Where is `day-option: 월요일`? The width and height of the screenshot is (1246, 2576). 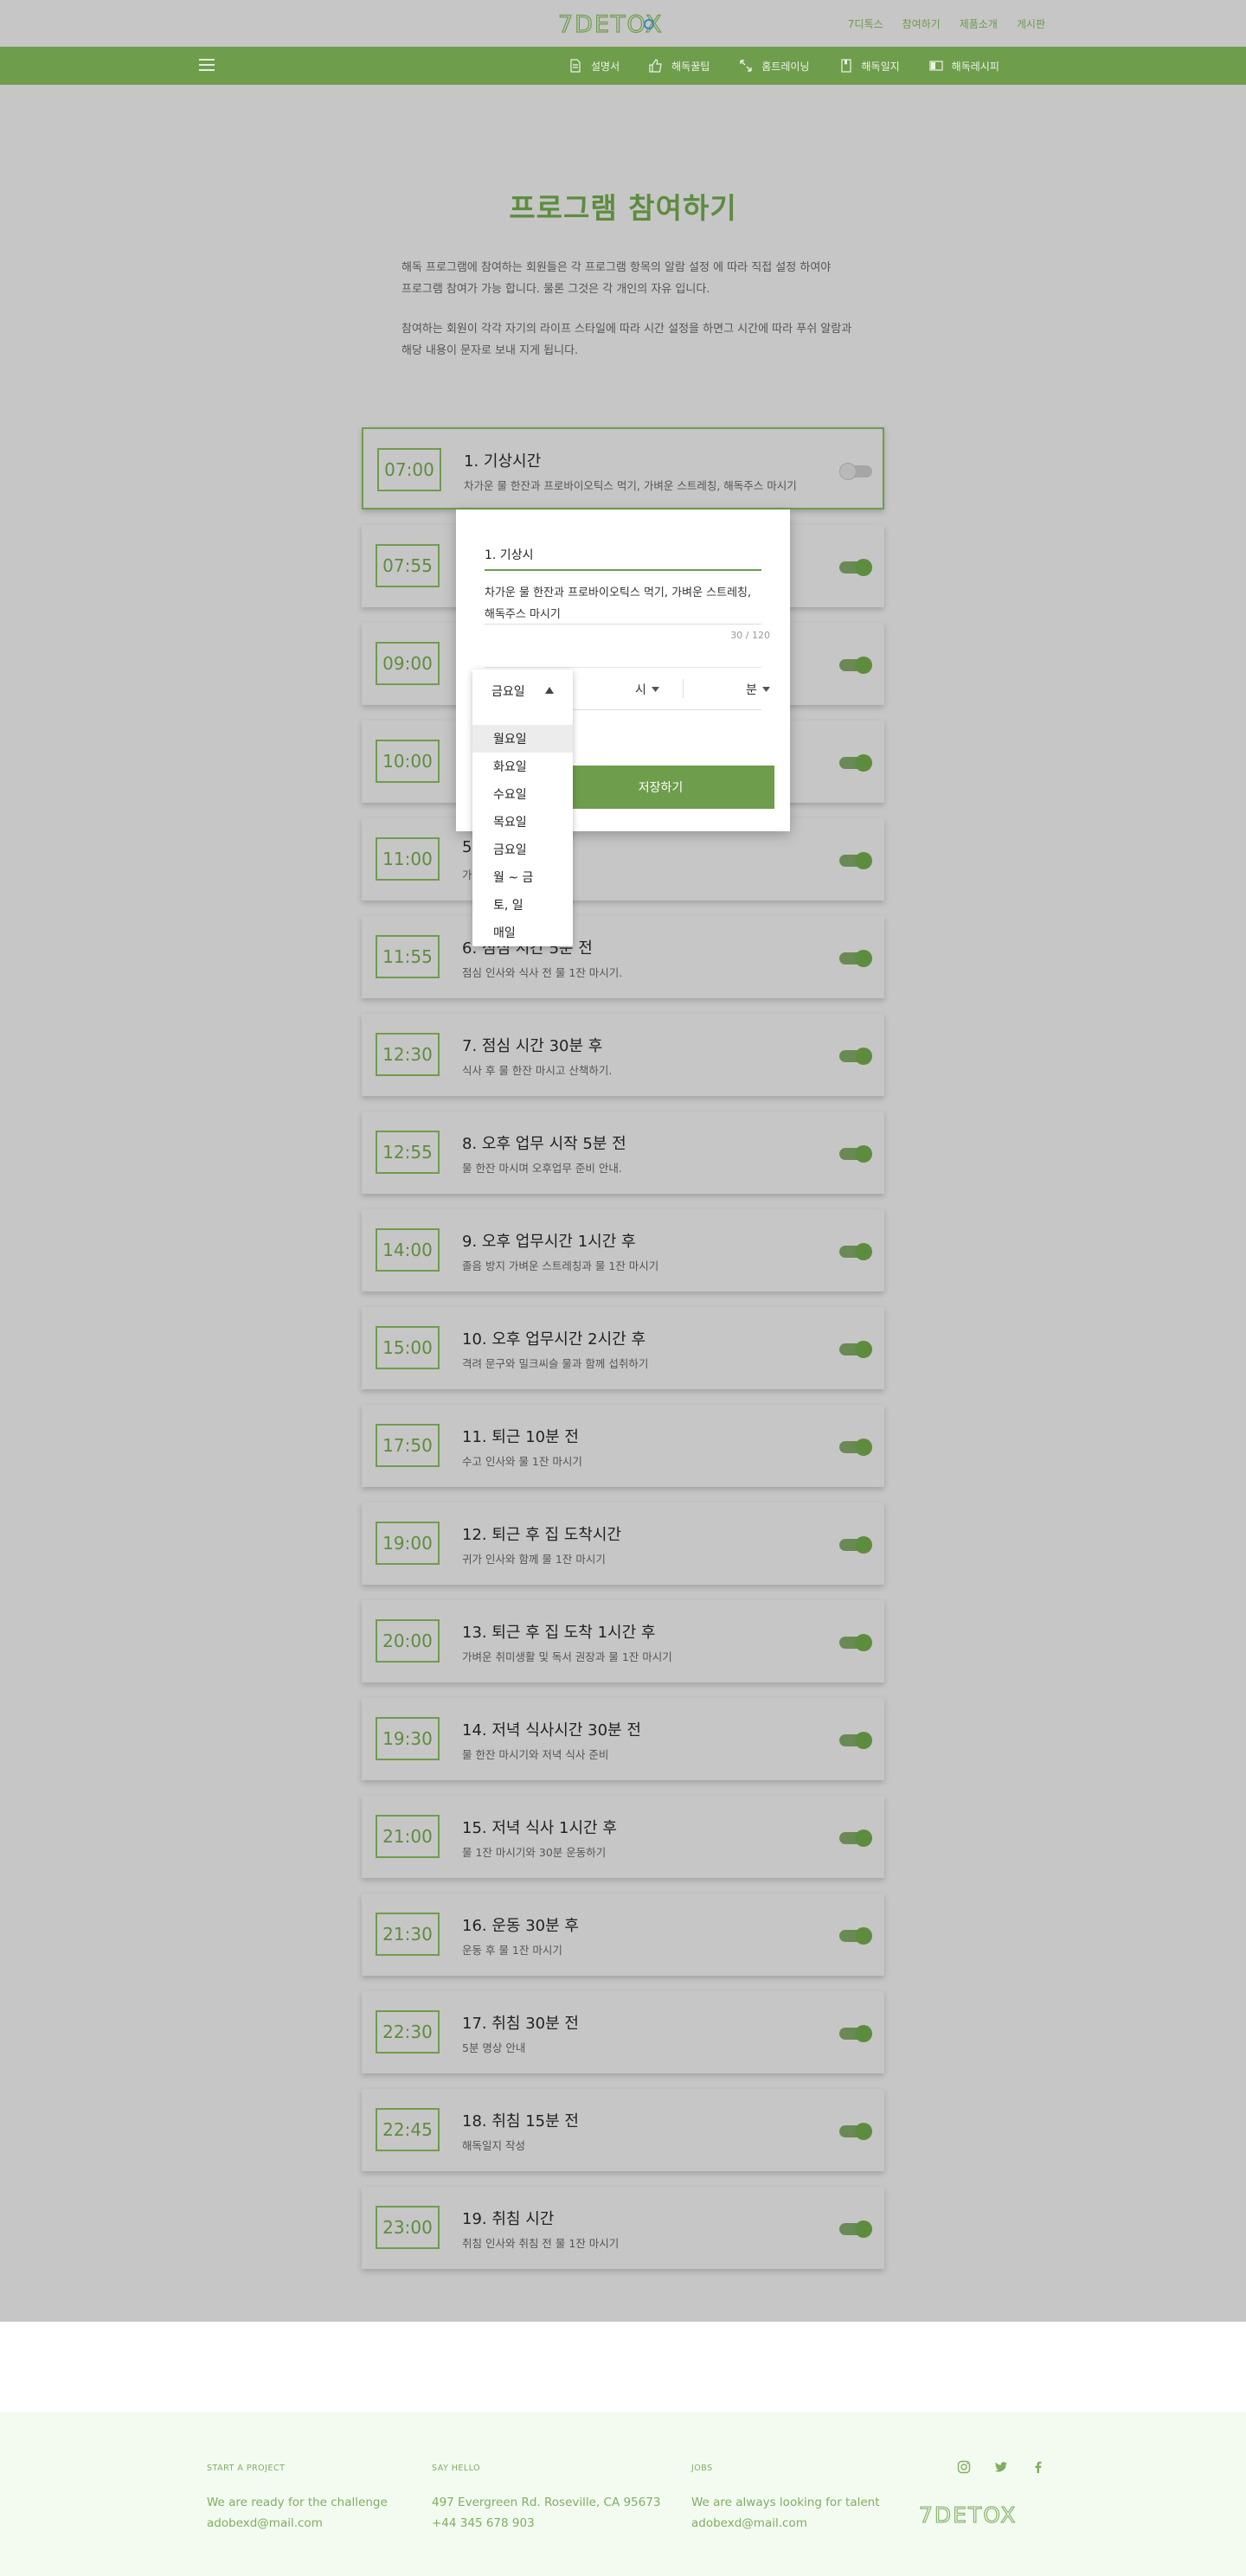
day-option: 월요일 is located at coordinates (522, 739).